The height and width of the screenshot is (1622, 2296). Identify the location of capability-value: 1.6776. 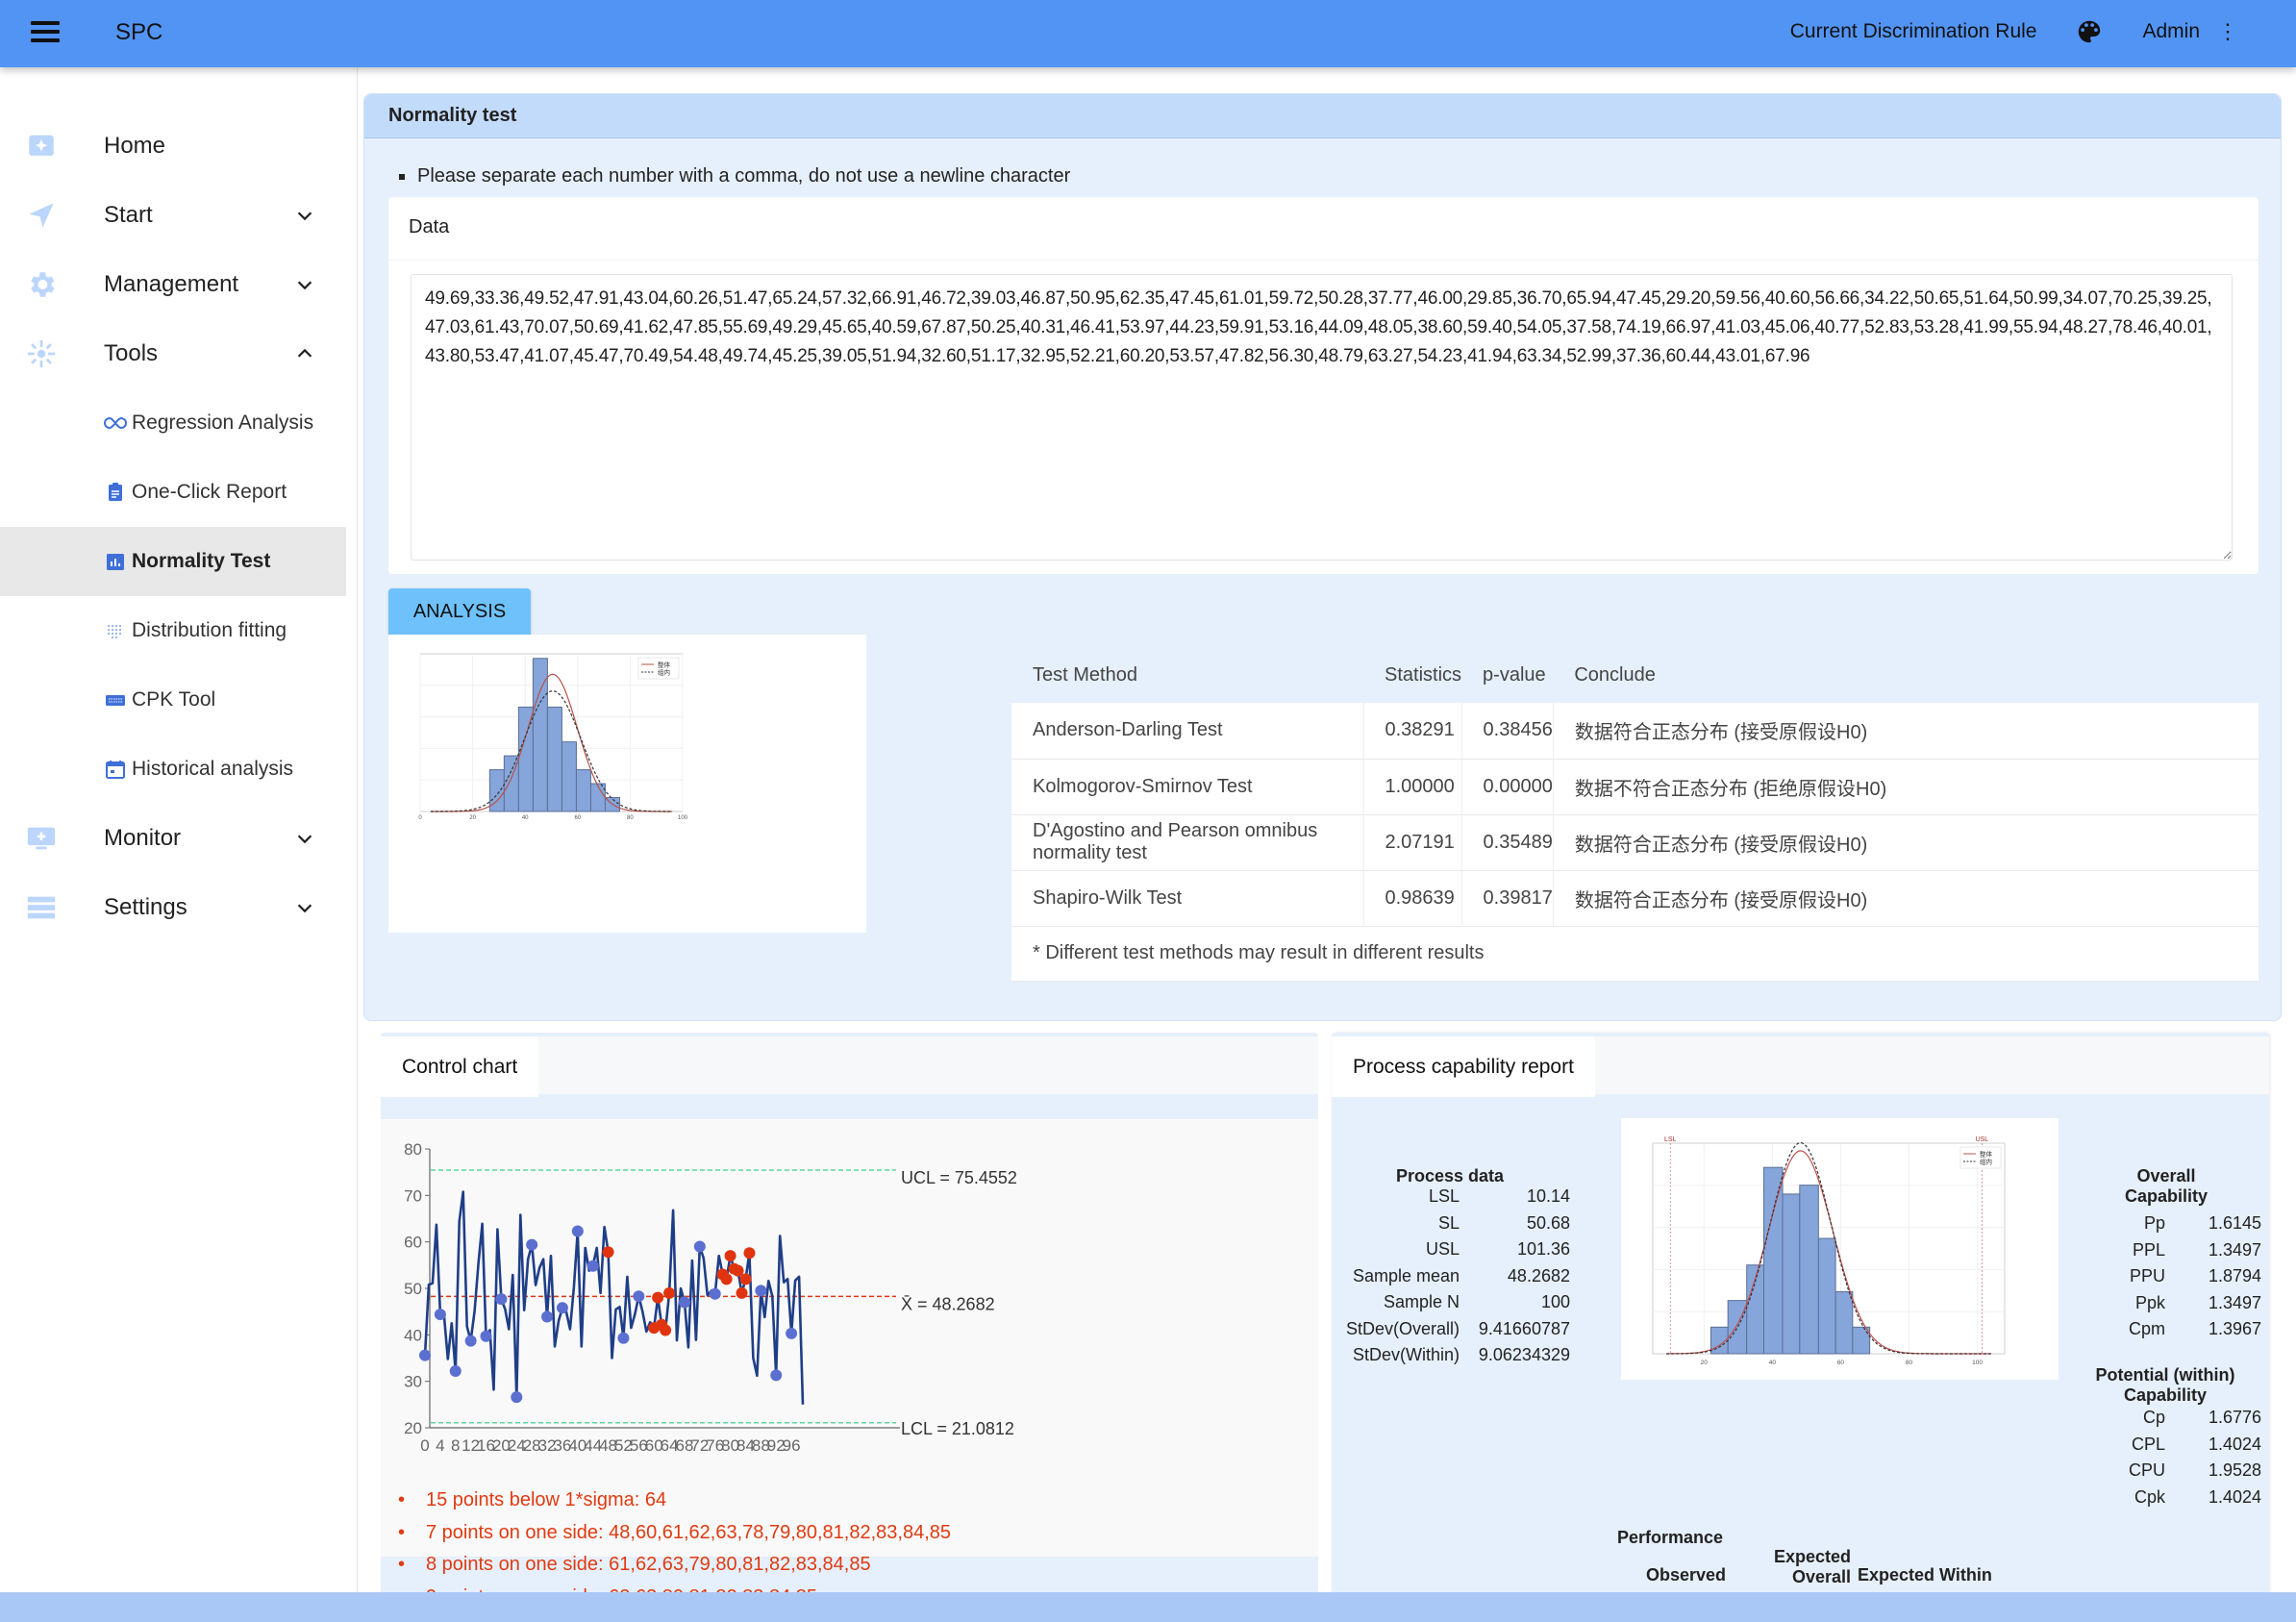
(2234, 1417).